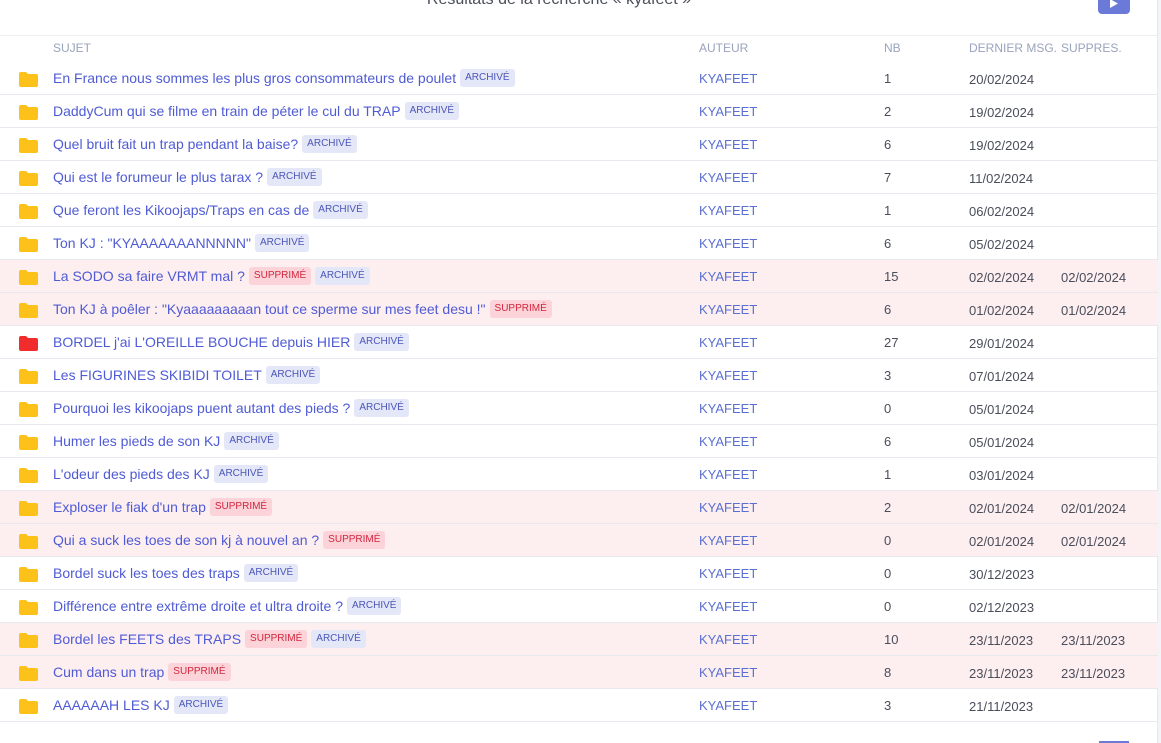 The image size is (1161, 743). I want to click on topic-last-message-date: 11/02/2024, so click(1001, 178).